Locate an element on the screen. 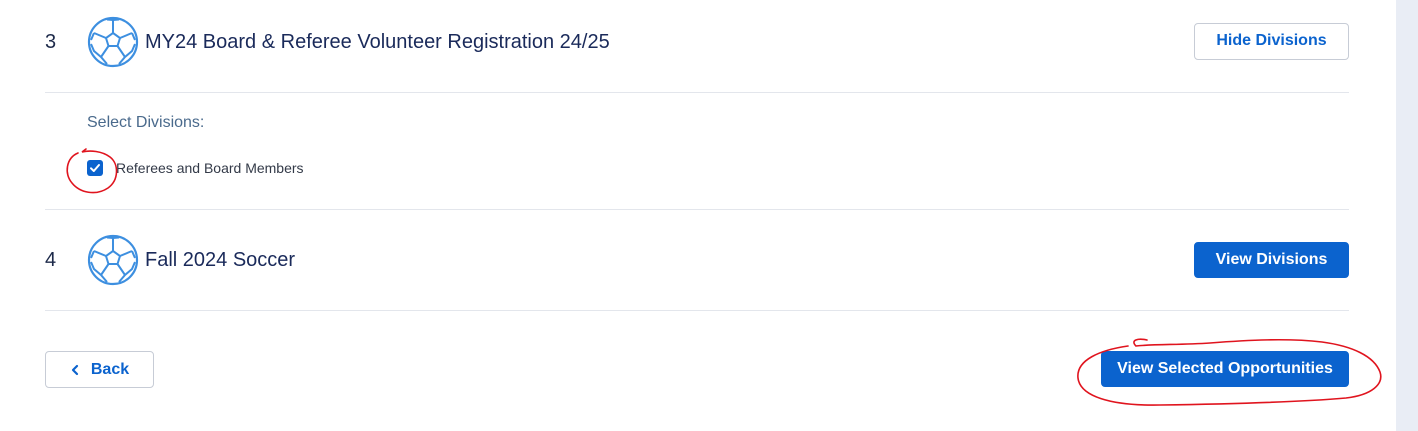 This screenshot has width=1418, height=431. scrollbar-track is located at coordinates (1407, 215).